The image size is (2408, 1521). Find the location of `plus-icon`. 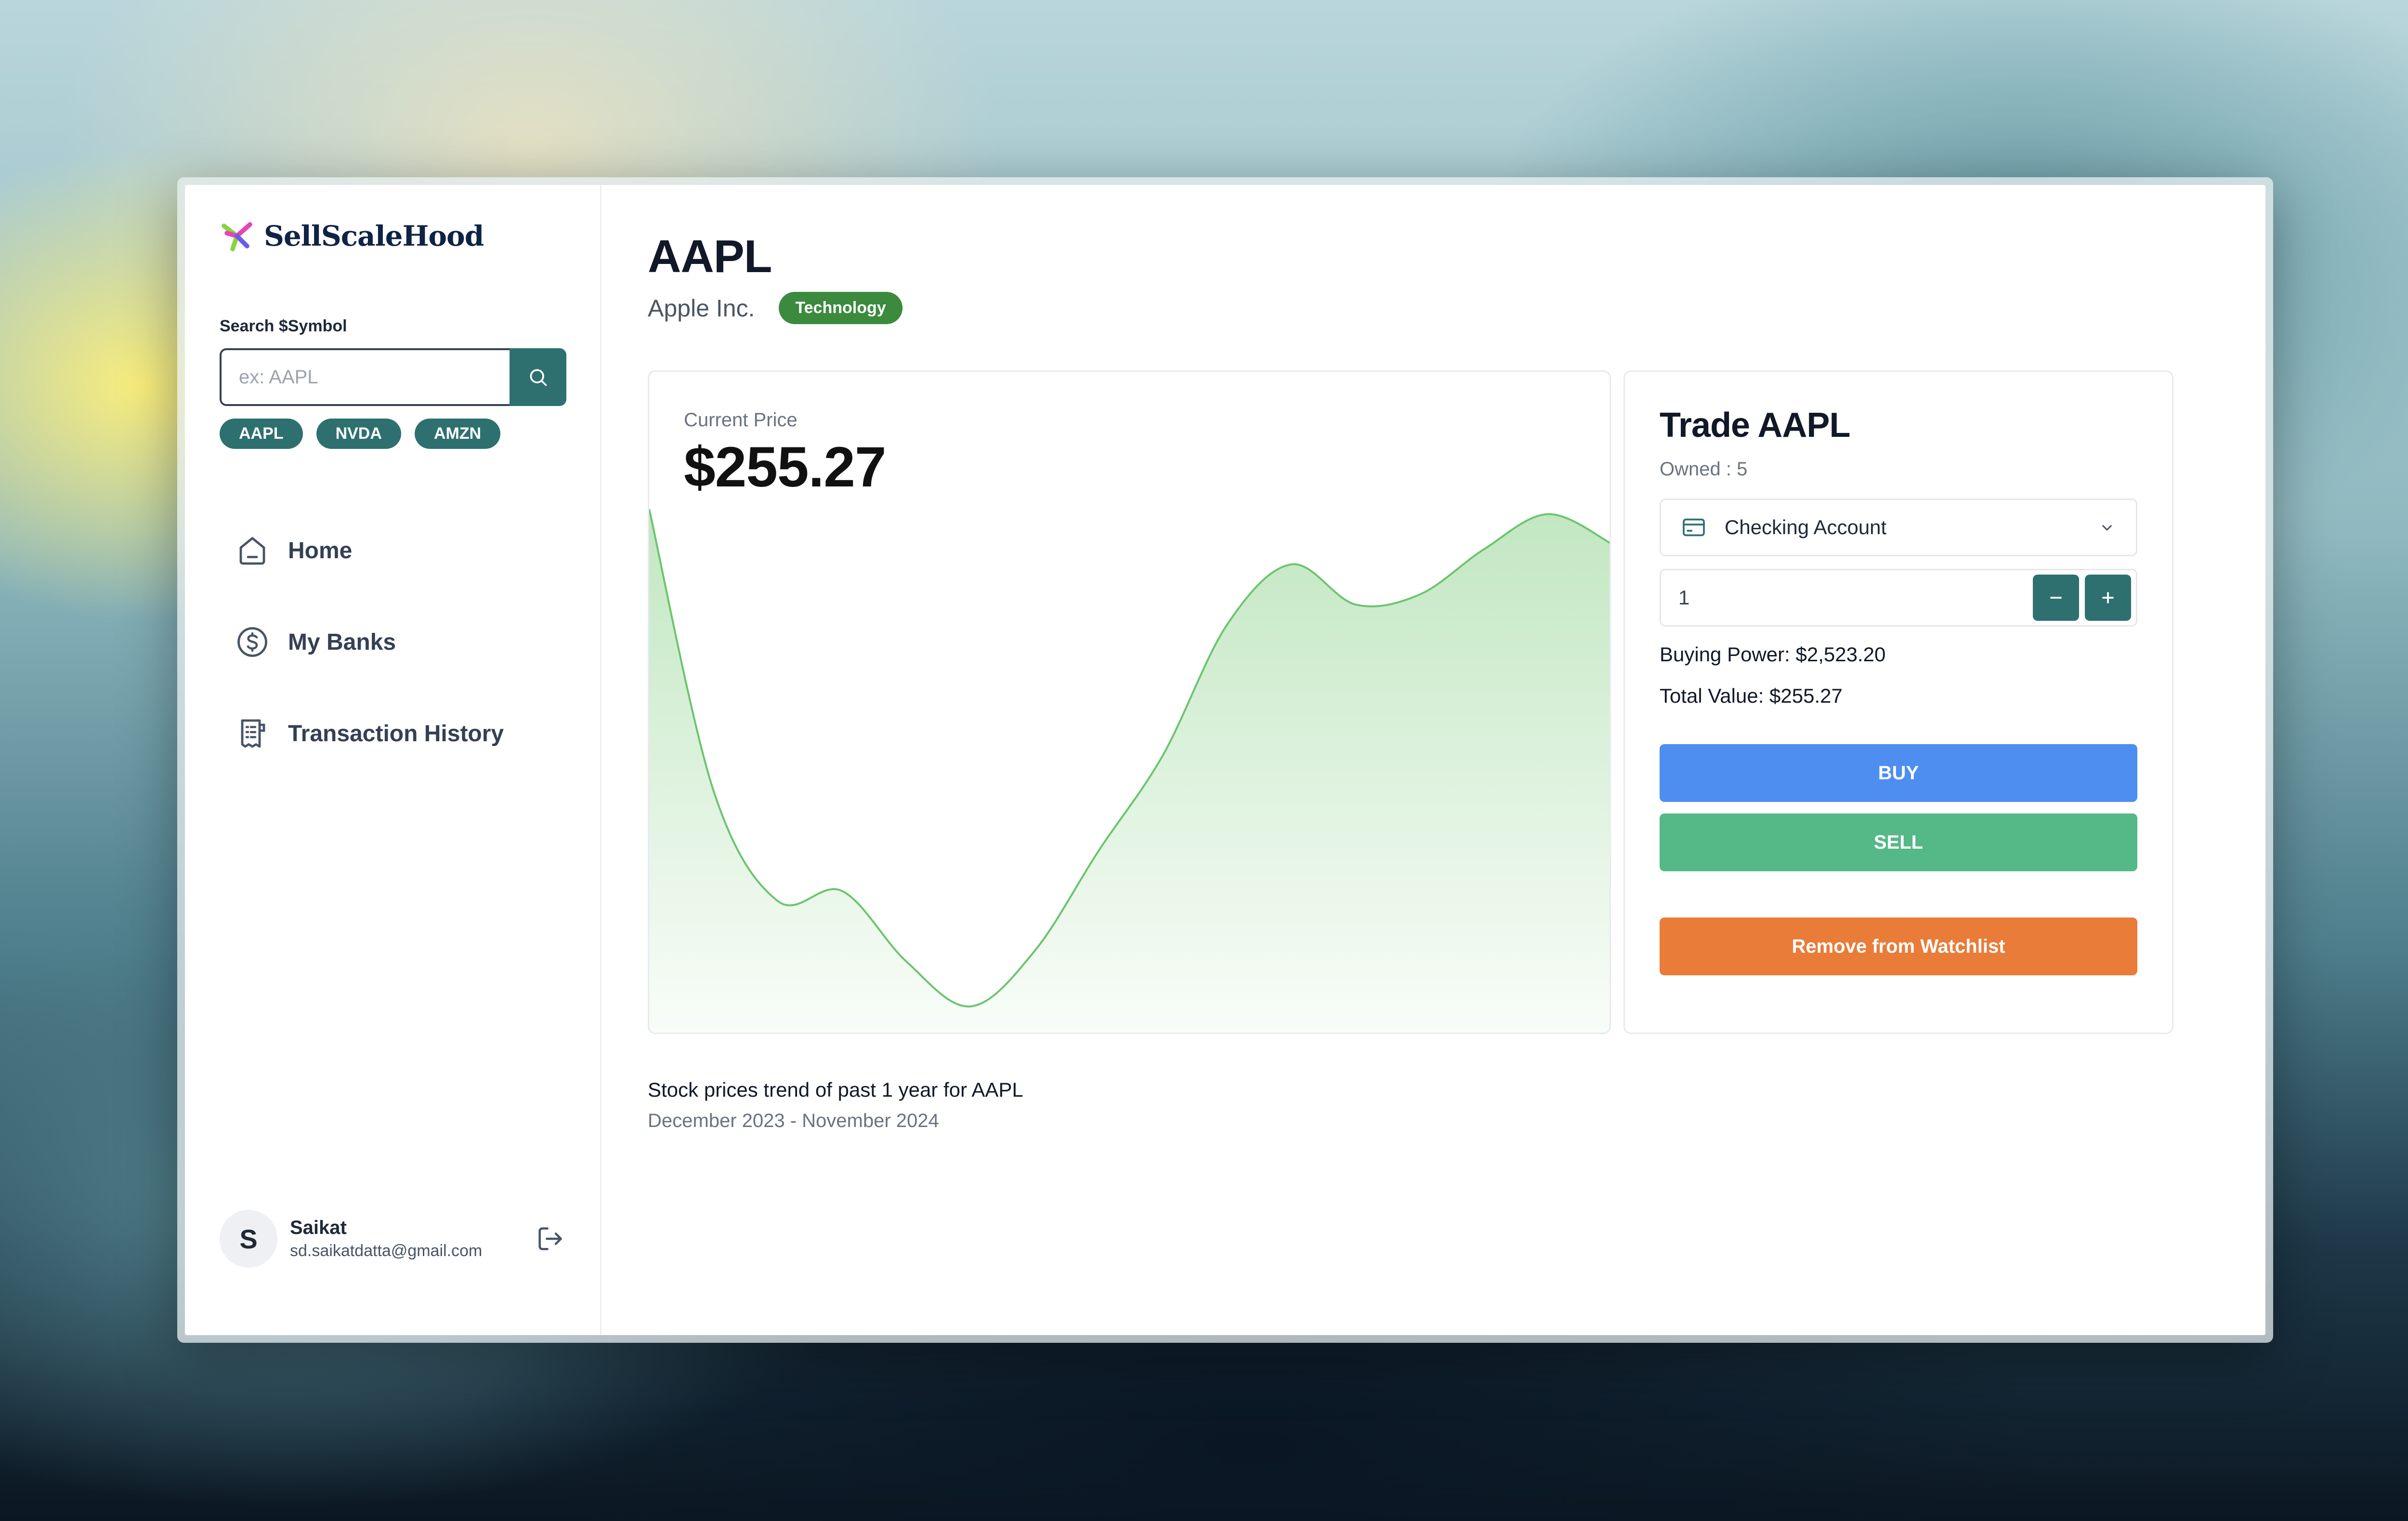

plus-icon is located at coordinates (2108, 597).